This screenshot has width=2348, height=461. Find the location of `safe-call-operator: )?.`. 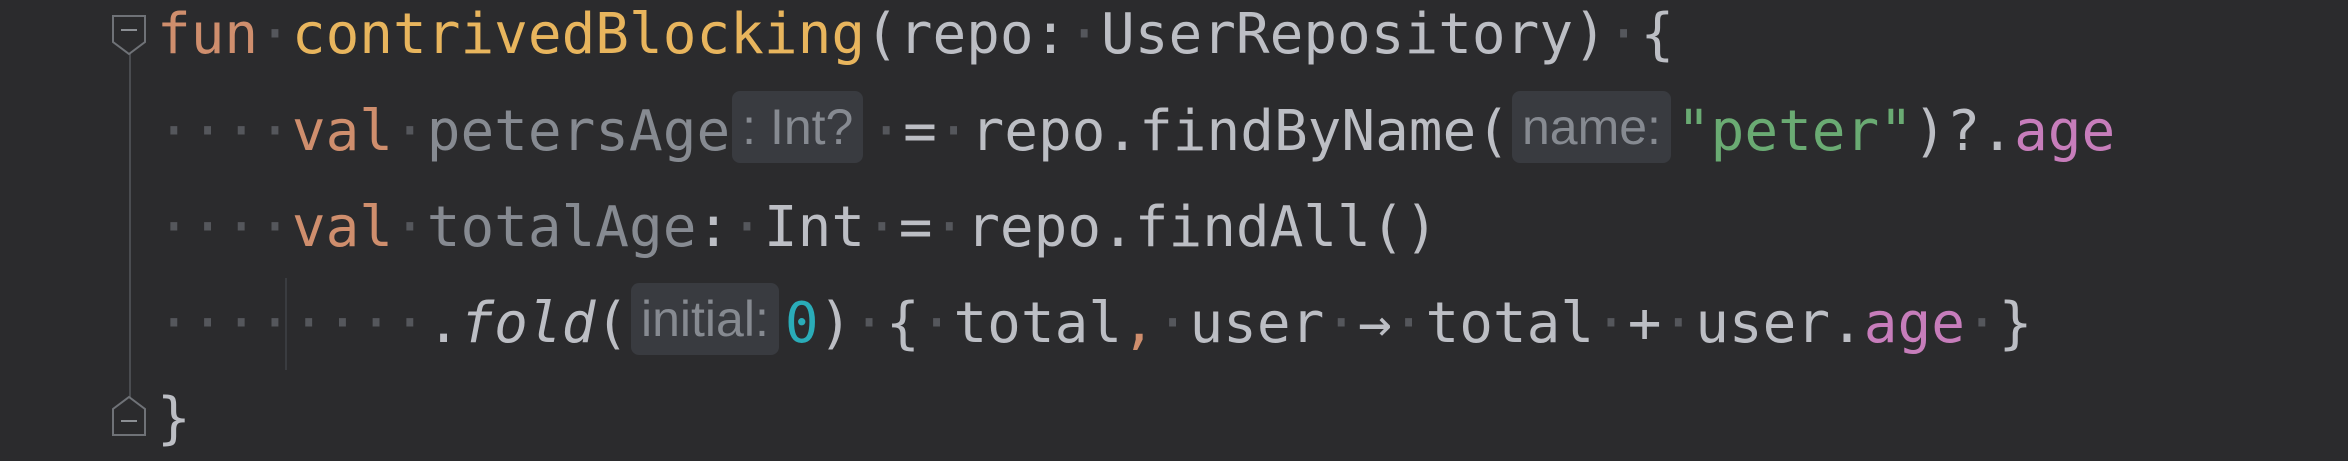

safe-call-operator: )?. is located at coordinates (1963, 131).